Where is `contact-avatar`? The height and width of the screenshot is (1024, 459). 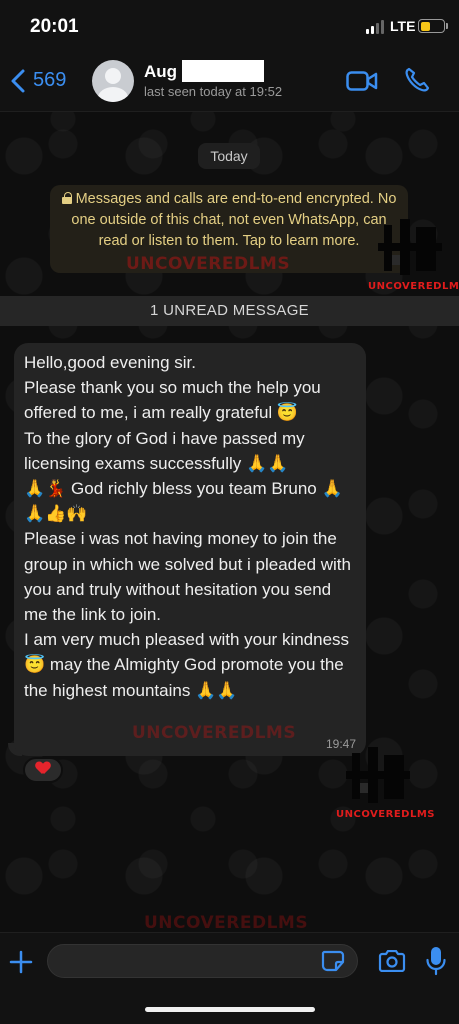 contact-avatar is located at coordinates (113, 81).